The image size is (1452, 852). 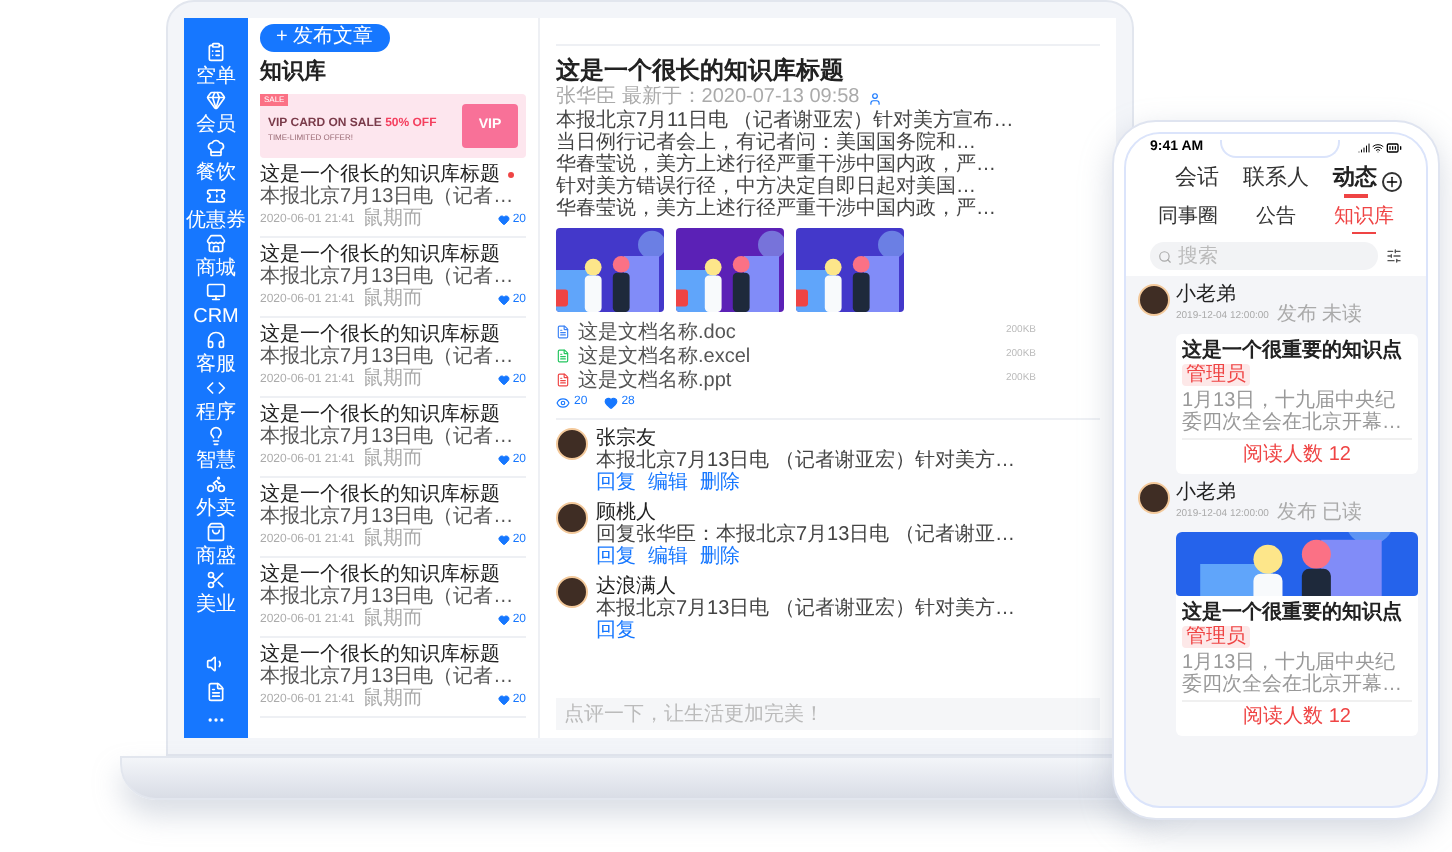 What do you see at coordinates (657, 332) in the screenshot?
I see `file-name: 这是文档名称.doc` at bounding box center [657, 332].